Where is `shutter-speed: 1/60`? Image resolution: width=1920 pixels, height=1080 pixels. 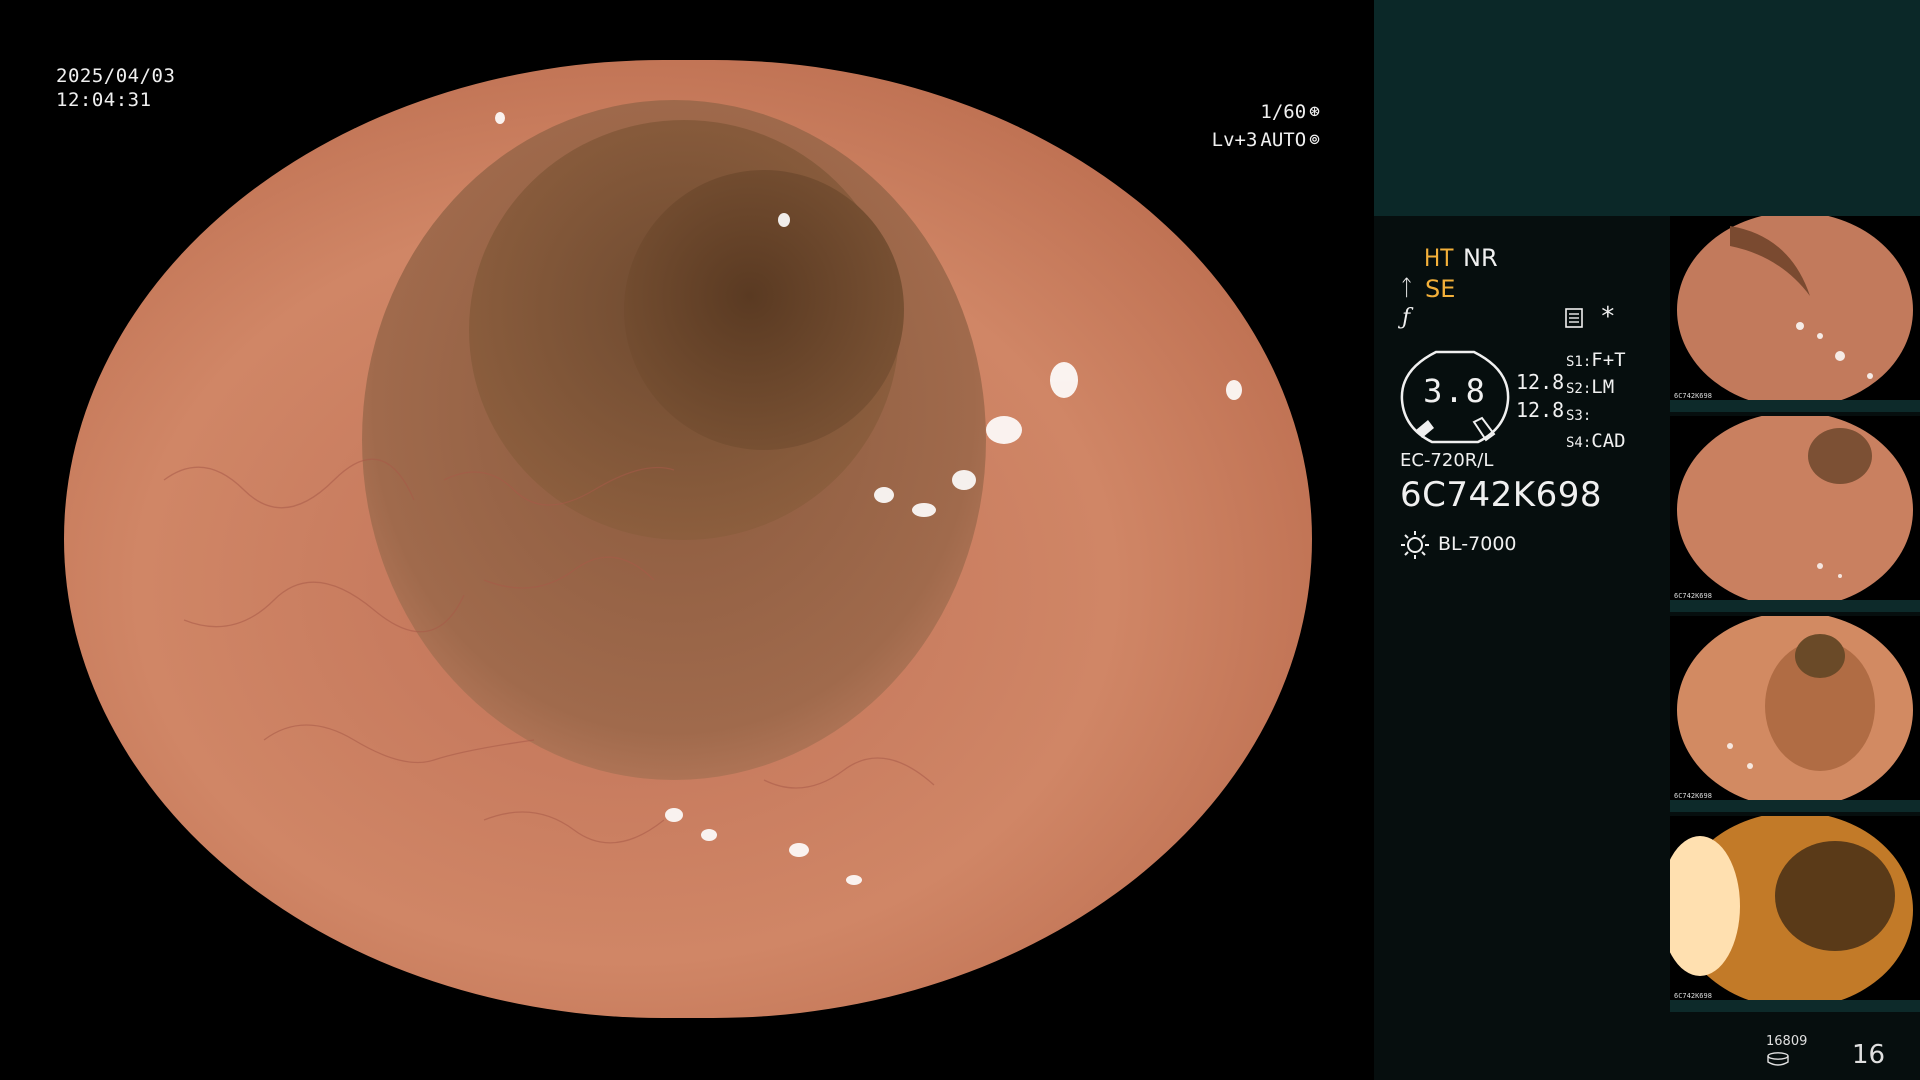 shutter-speed: 1/60 is located at coordinates (1283, 112).